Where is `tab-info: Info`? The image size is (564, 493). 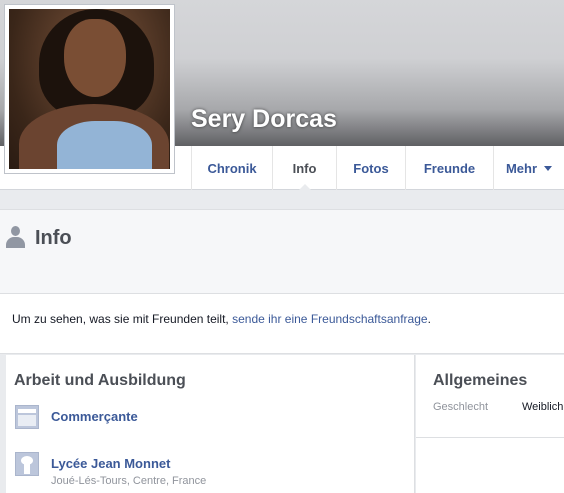
tab-info: Info is located at coordinates (304, 168).